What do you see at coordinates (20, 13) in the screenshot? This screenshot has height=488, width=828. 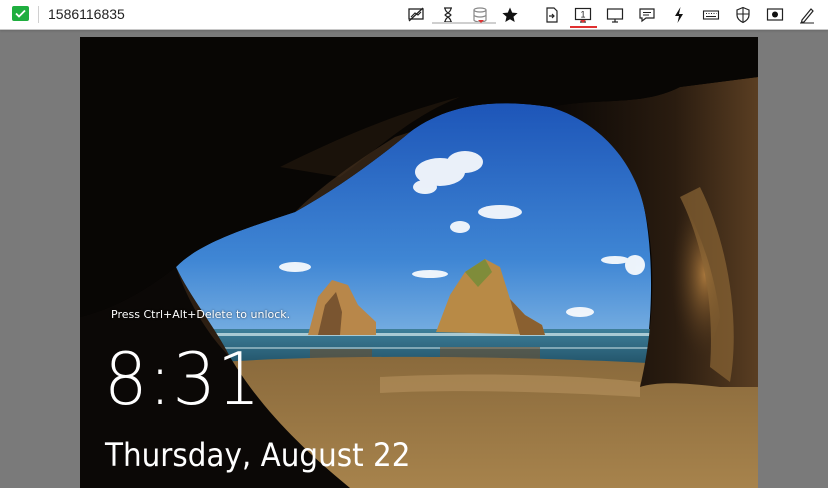 I see `connection-status-icon` at bounding box center [20, 13].